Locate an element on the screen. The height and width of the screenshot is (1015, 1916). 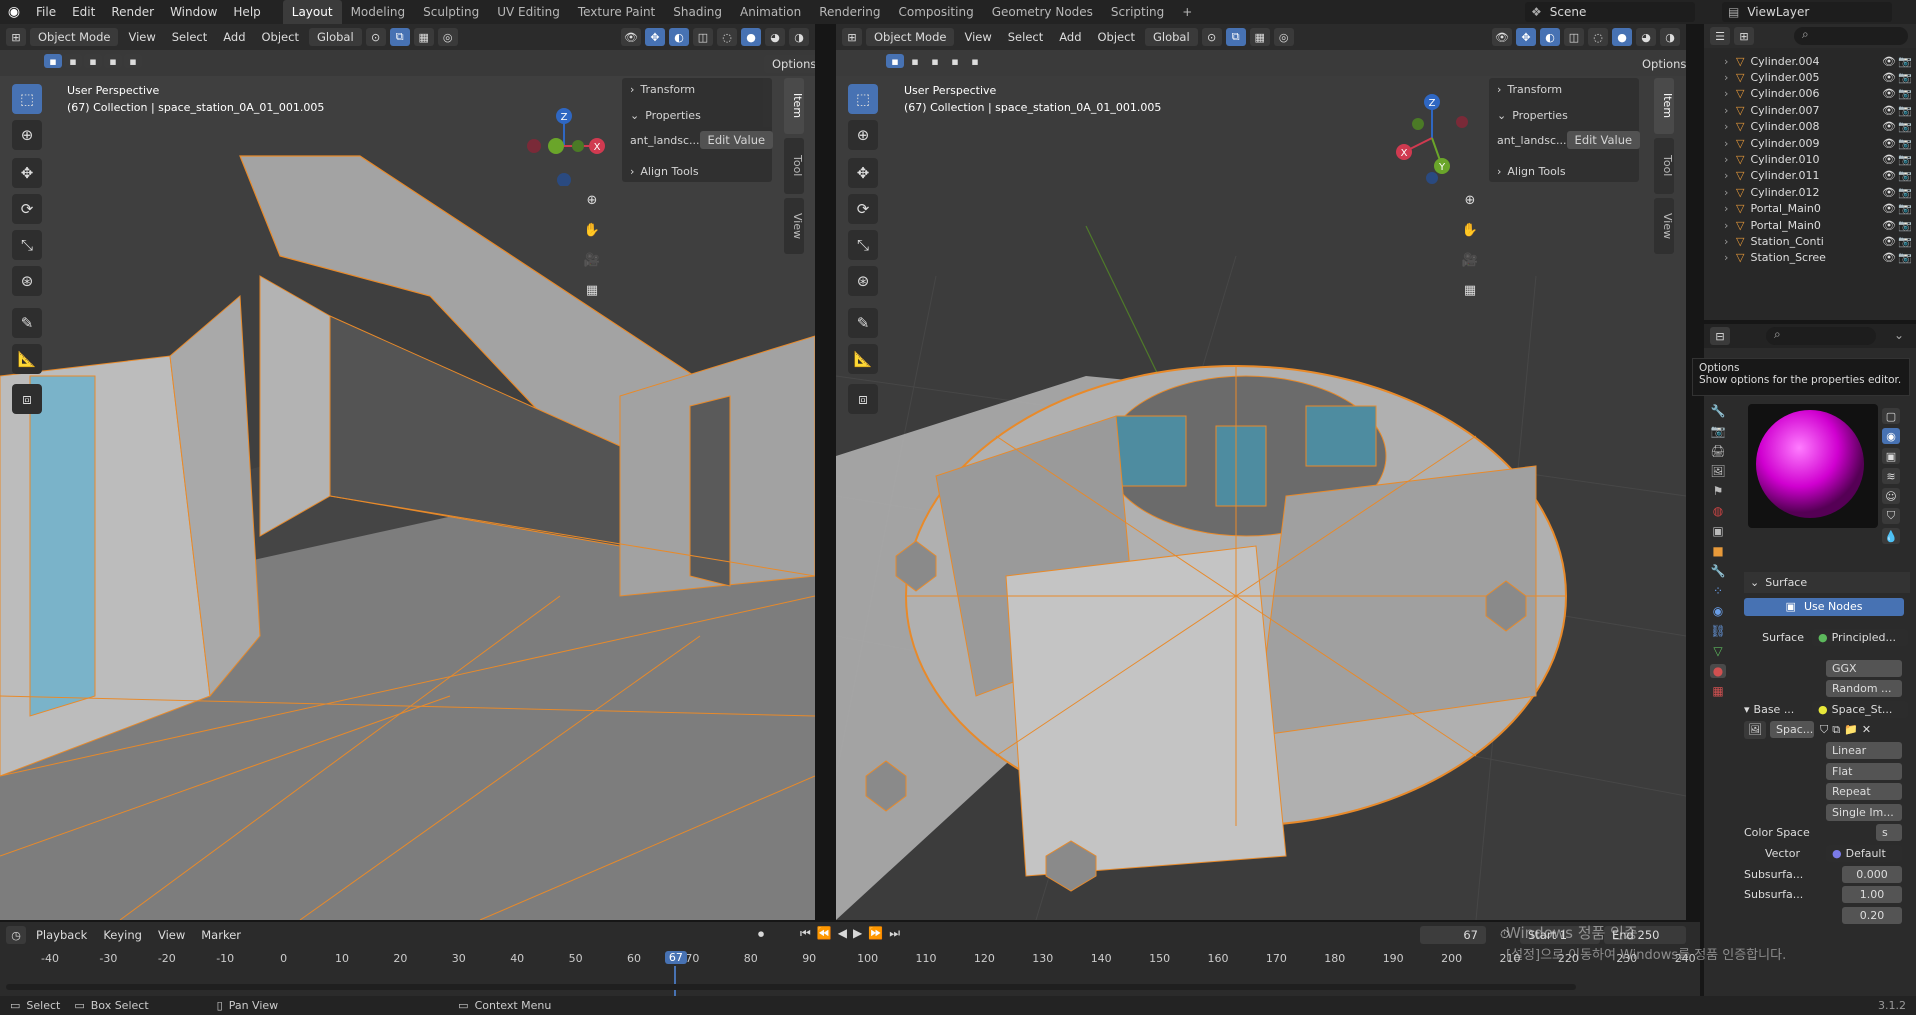
edit-value-button: Edit Value is located at coordinates (1603, 140).